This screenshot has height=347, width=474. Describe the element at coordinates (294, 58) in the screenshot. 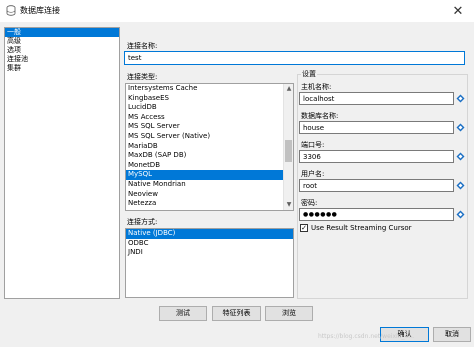

I see `connection-name-input: test` at that location.